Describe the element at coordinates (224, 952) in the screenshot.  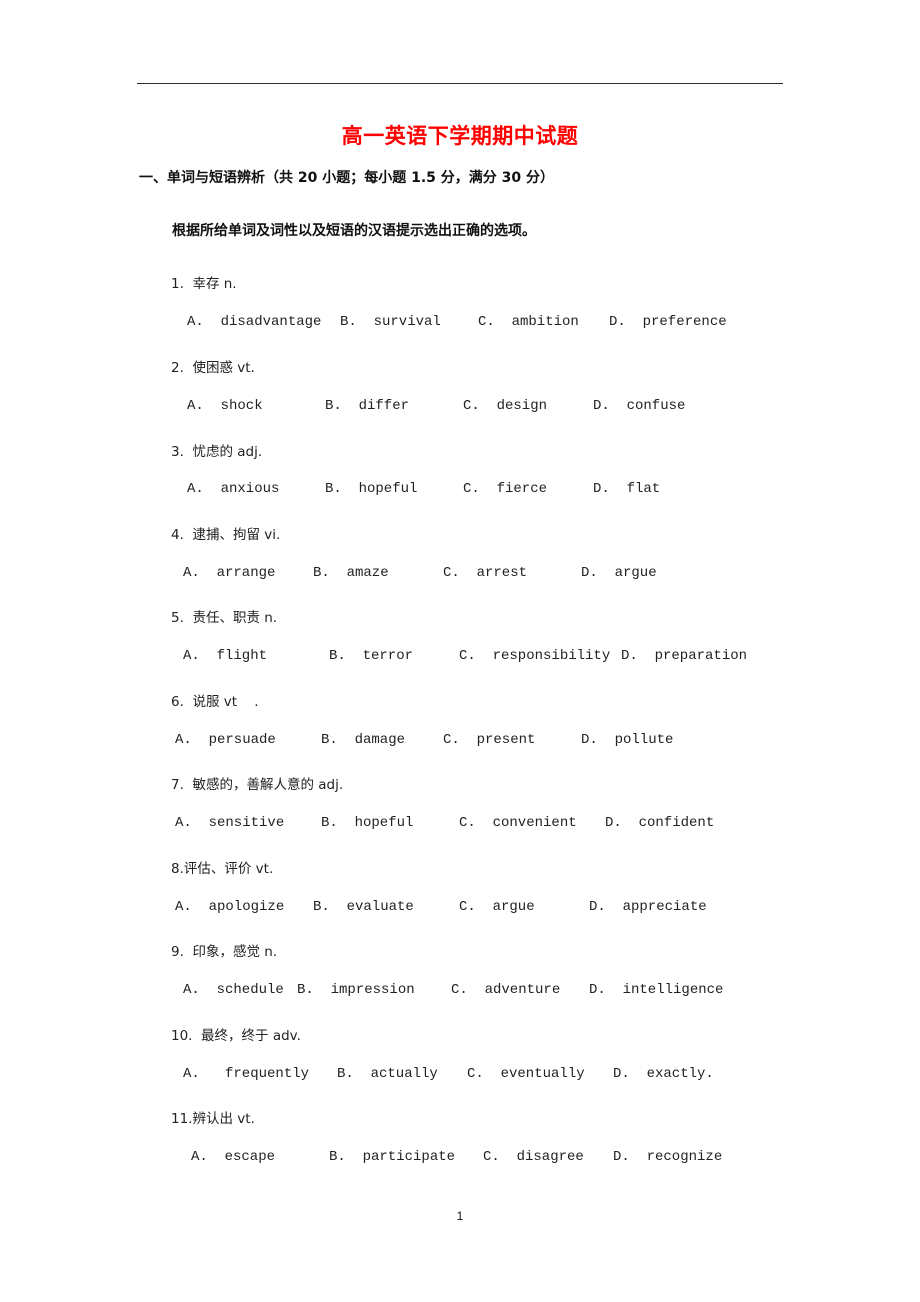
I see `question-stem: 9. 印象，感觉 n.` at that location.